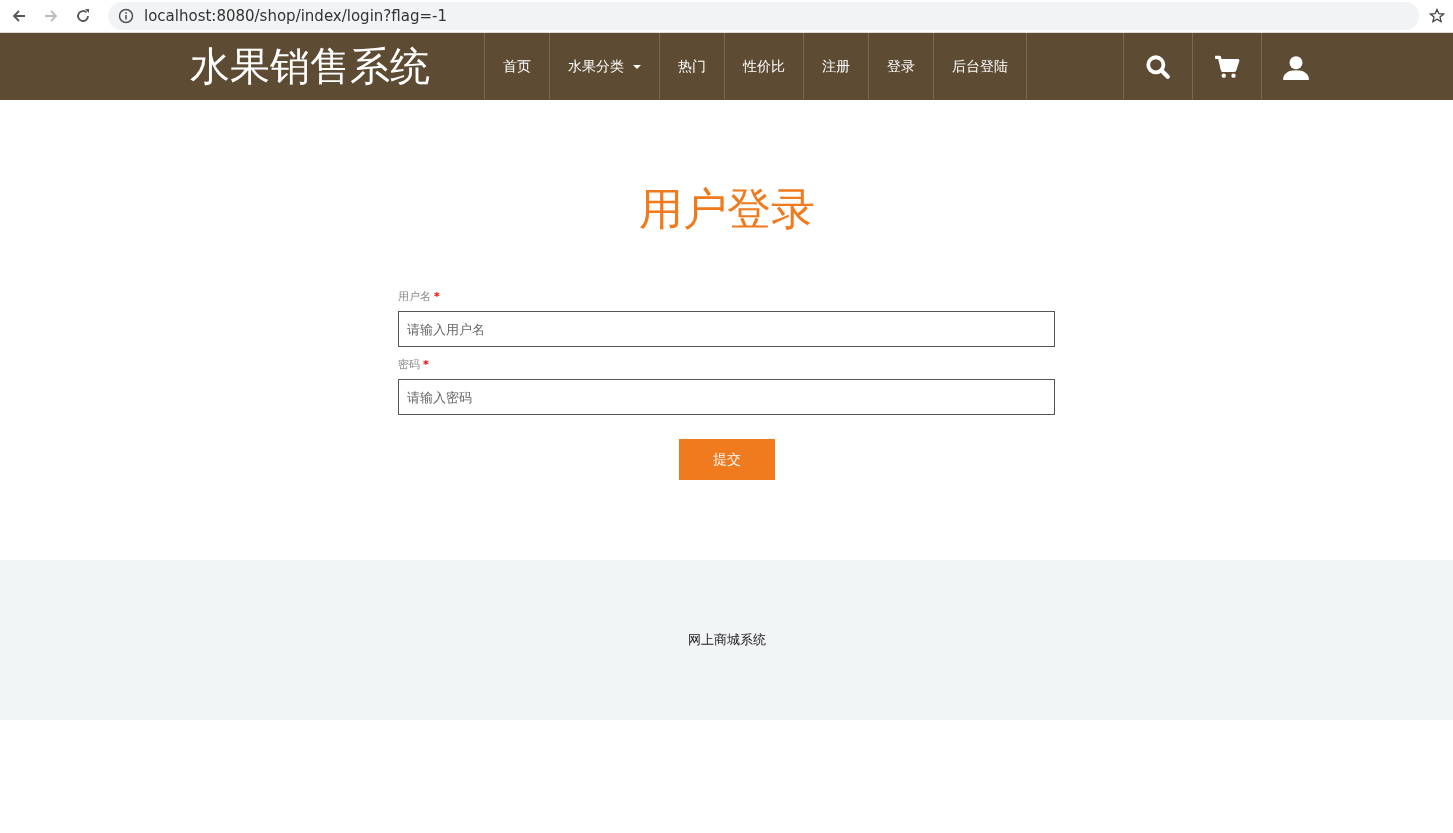  I want to click on nav-link: 性价比, so click(764, 66).